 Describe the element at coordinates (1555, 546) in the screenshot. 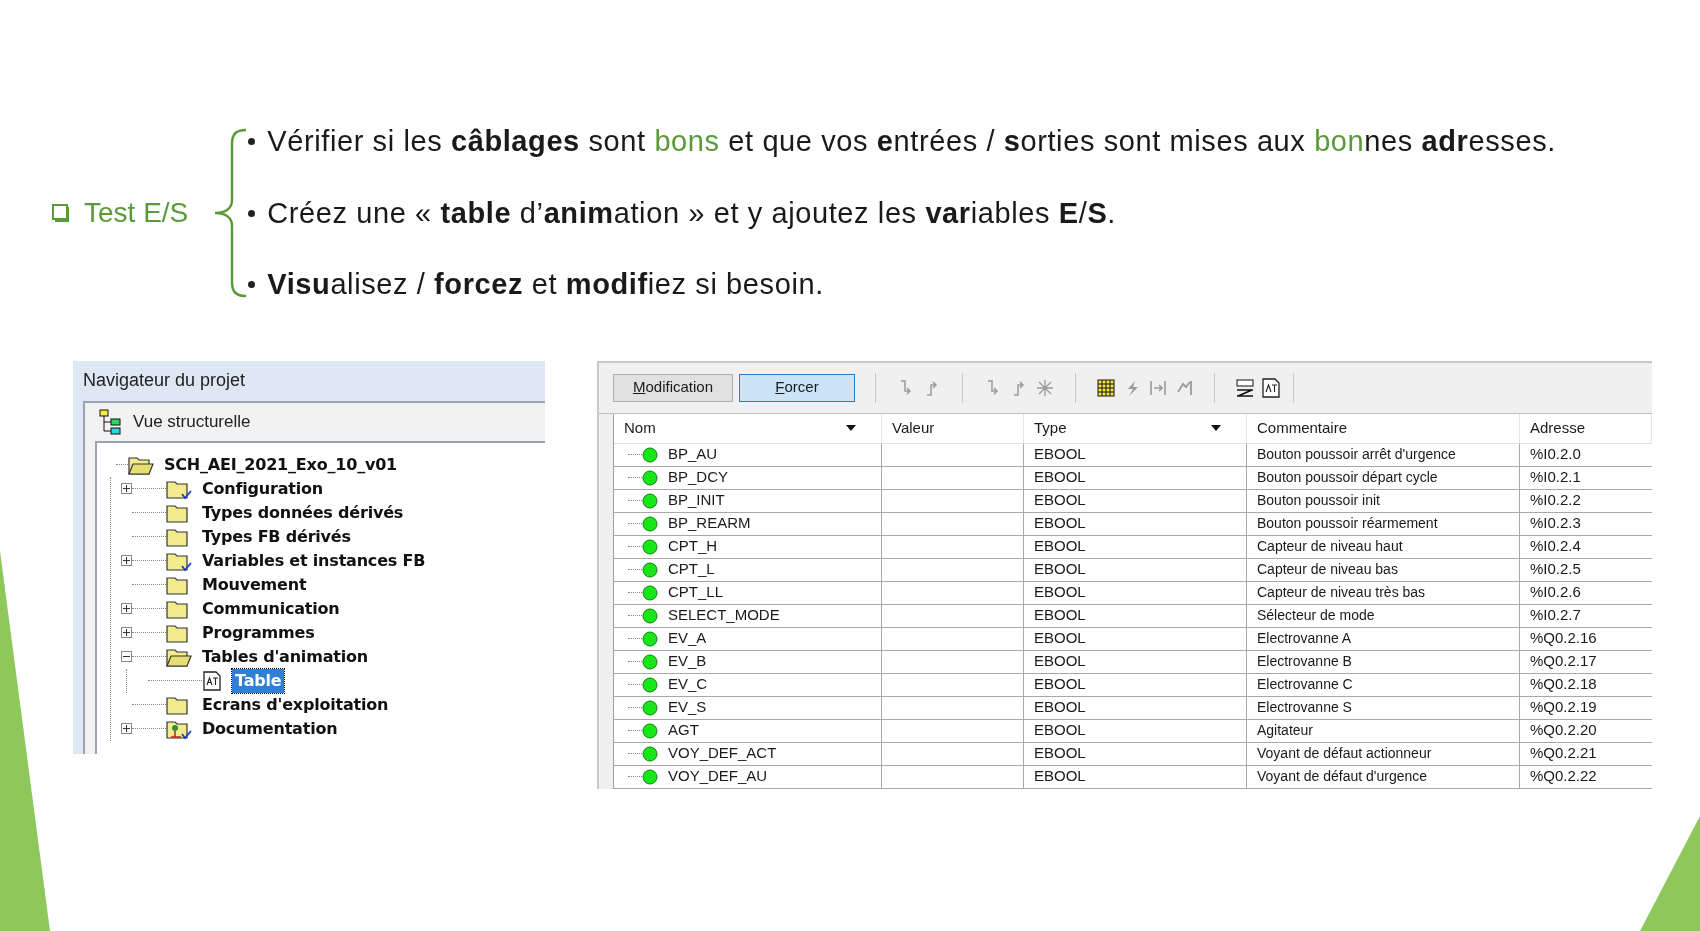

I see `table-cell-text: %I0.2.4` at that location.